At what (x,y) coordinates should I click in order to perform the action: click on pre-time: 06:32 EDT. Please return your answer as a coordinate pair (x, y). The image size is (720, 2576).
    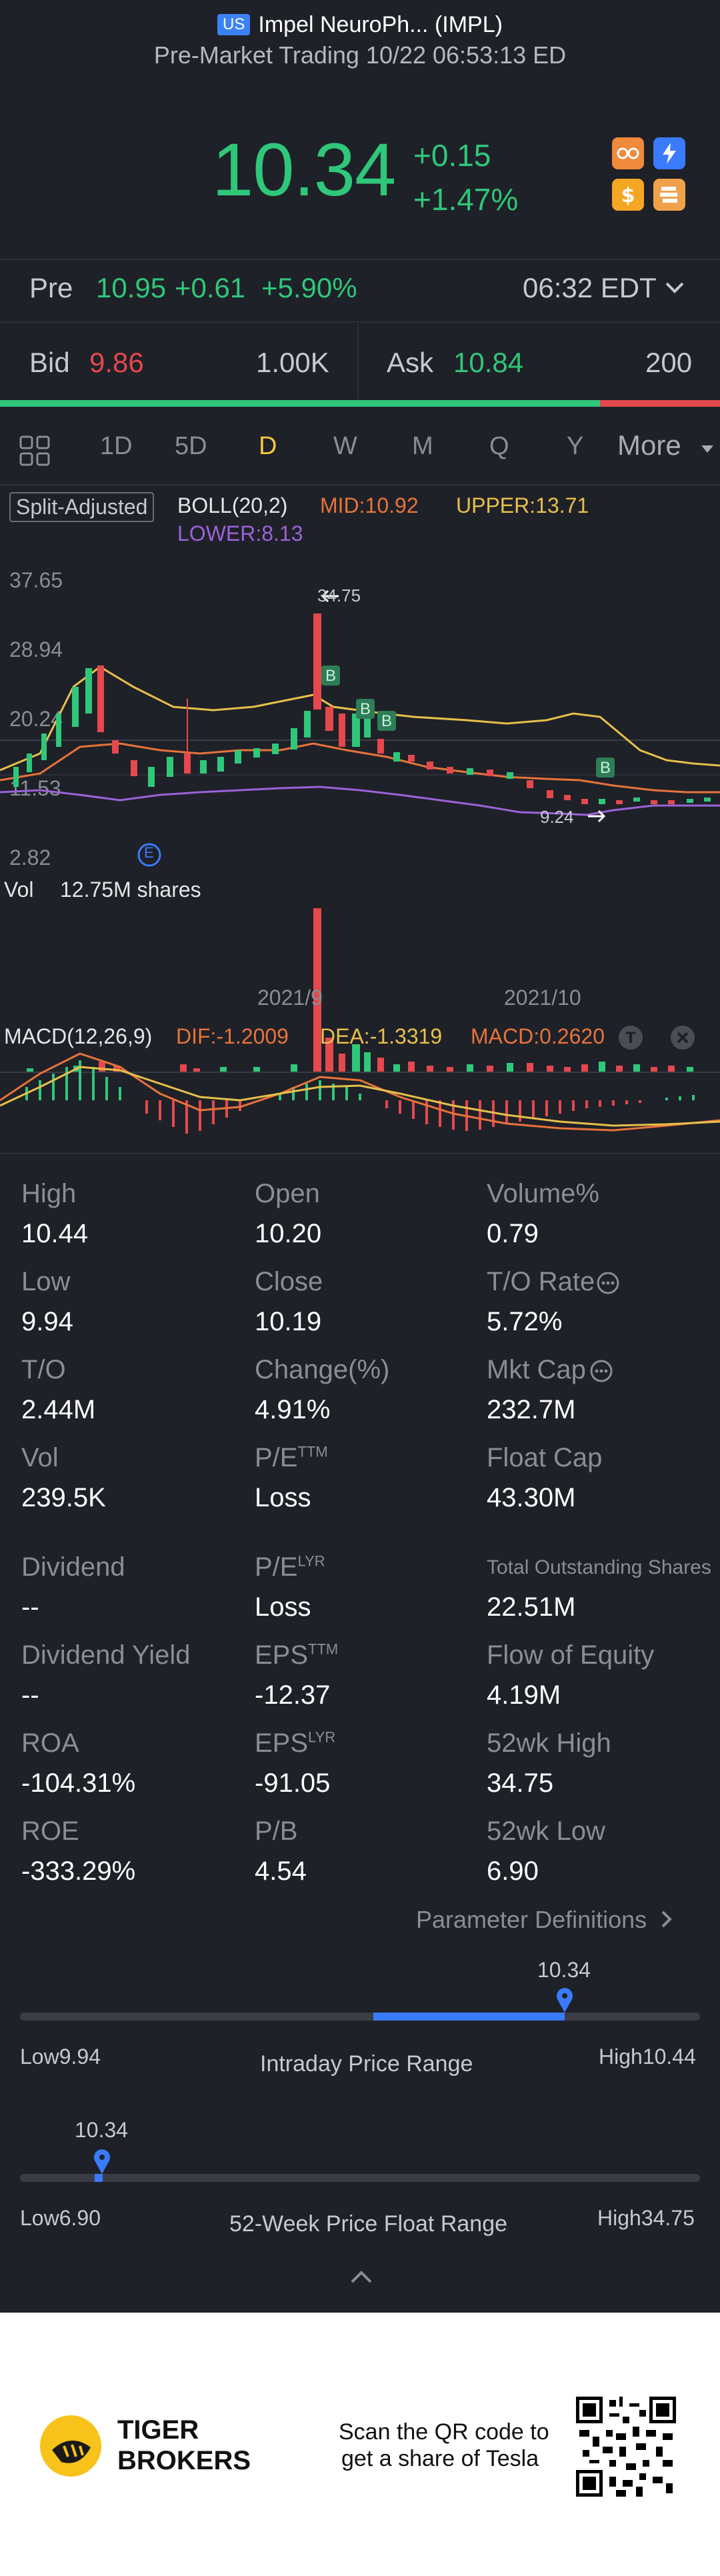
    Looking at the image, I should click on (590, 287).